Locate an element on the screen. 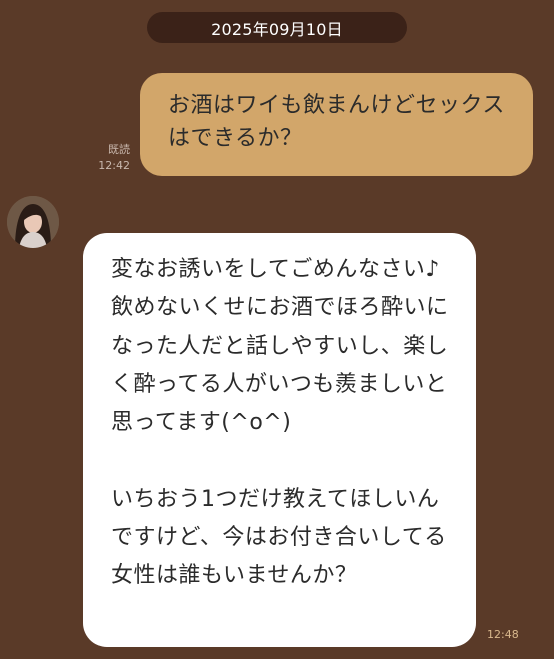 This screenshot has width=554, height=659. date-label: 2025年09月10日 is located at coordinates (277, 29).